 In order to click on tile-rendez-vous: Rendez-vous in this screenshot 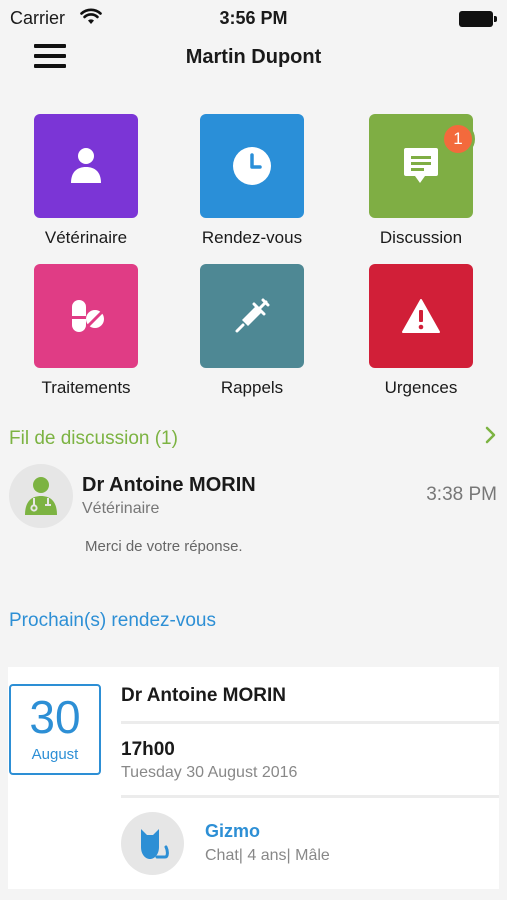, I will do `click(252, 181)`.